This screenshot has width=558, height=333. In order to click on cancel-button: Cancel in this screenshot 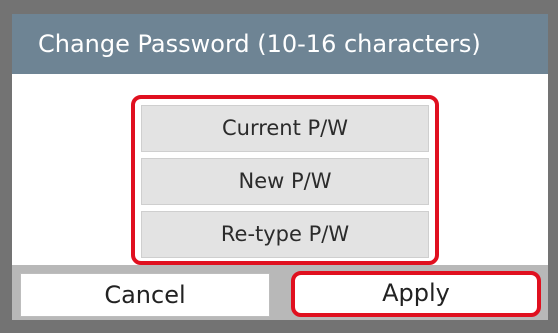, I will do `click(145, 295)`.